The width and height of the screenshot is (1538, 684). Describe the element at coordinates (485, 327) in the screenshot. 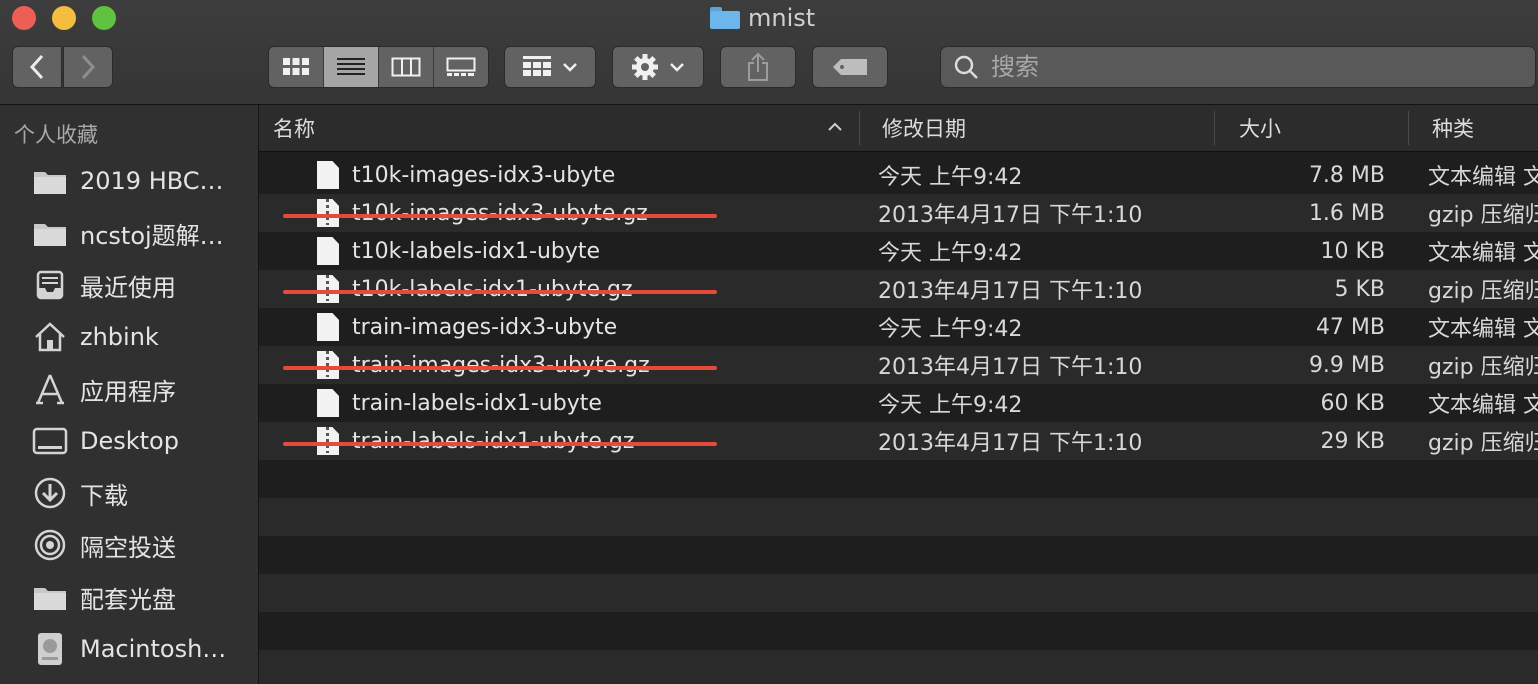

I see `file-name: train-images-idx3-ubyte` at that location.